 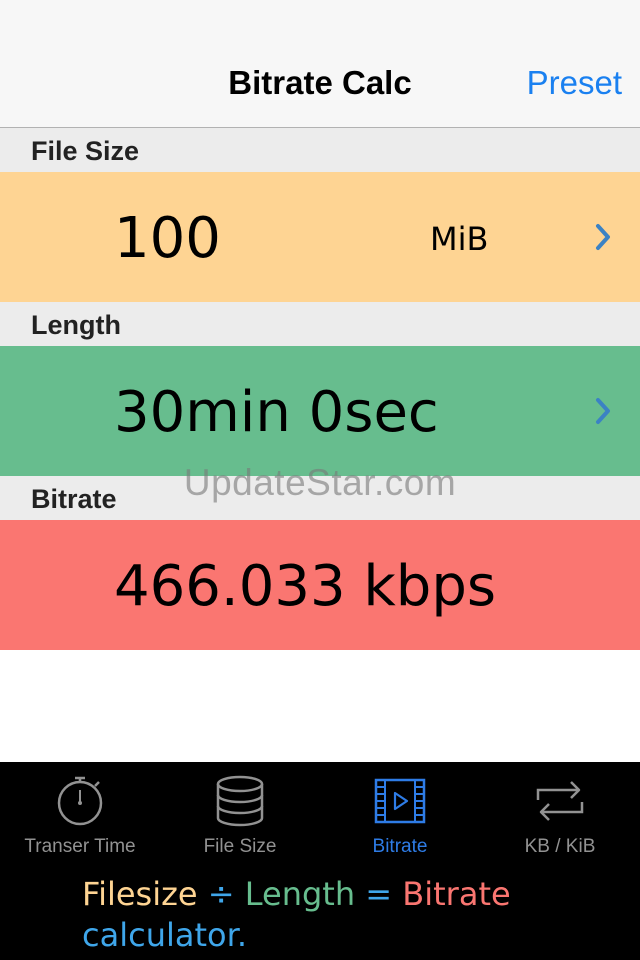 What do you see at coordinates (320, 237) in the screenshot?
I see `file-size-cell: 100 MiB` at bounding box center [320, 237].